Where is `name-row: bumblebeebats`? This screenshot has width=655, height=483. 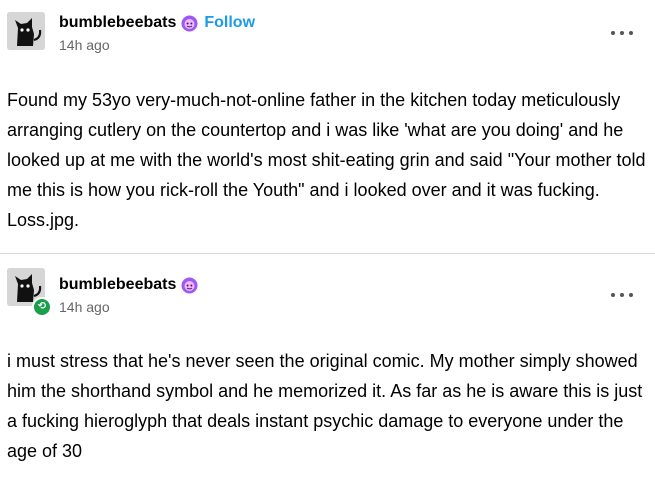 name-row: bumblebeebats is located at coordinates (128, 285).